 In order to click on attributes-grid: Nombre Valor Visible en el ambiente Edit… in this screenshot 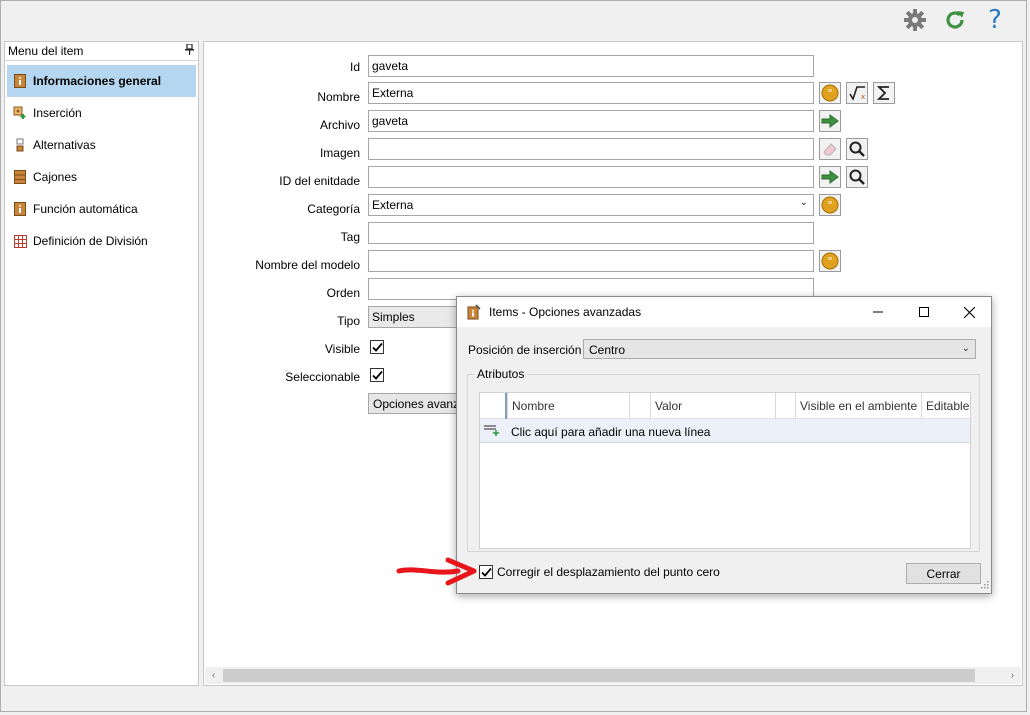, I will do `click(725, 470)`.